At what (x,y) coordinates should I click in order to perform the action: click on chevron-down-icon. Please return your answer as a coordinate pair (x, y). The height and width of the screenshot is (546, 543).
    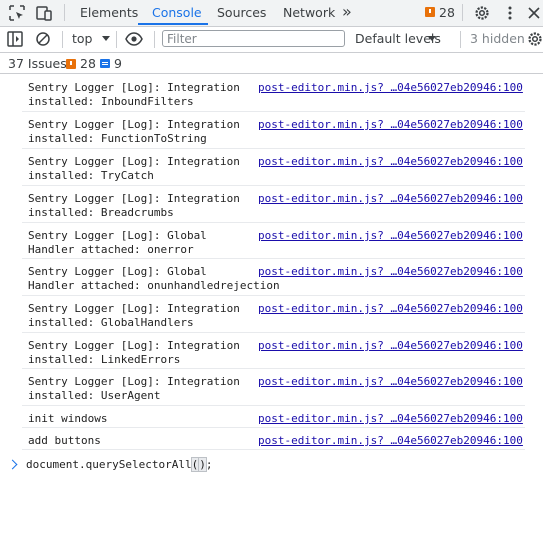
    Looking at the image, I should click on (106, 38).